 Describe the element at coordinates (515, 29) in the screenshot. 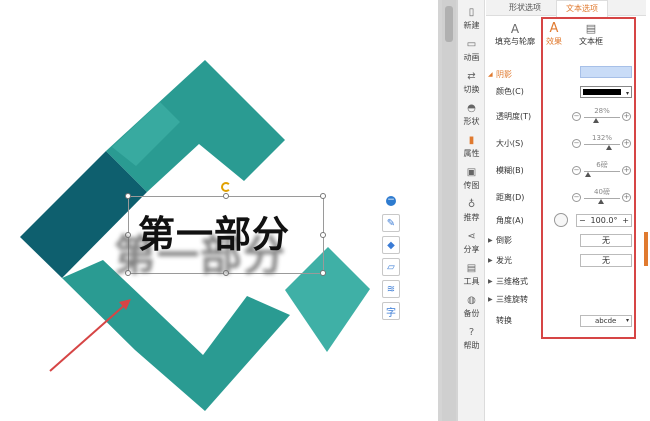

I see `text-fill-icon: A` at that location.